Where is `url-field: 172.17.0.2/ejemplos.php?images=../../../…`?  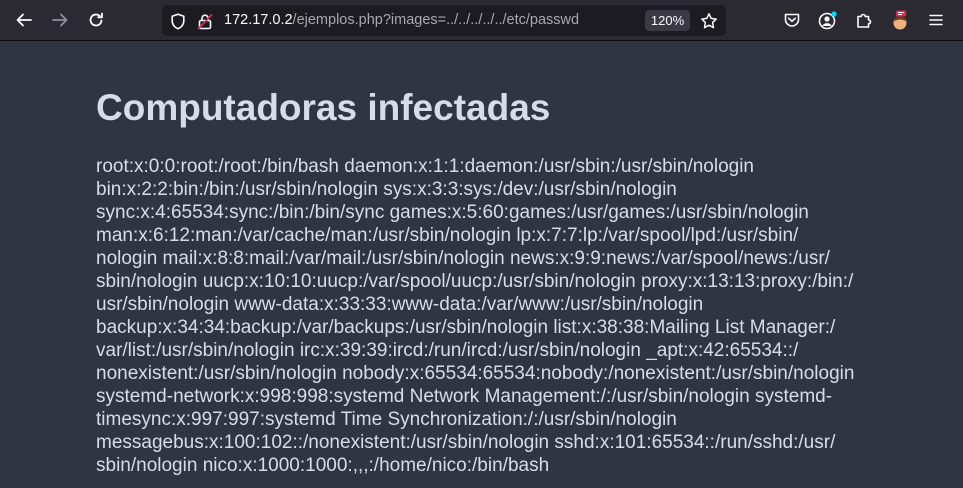 url-field: 172.17.0.2/ejemplos.php?images=../../../… is located at coordinates (401, 20).